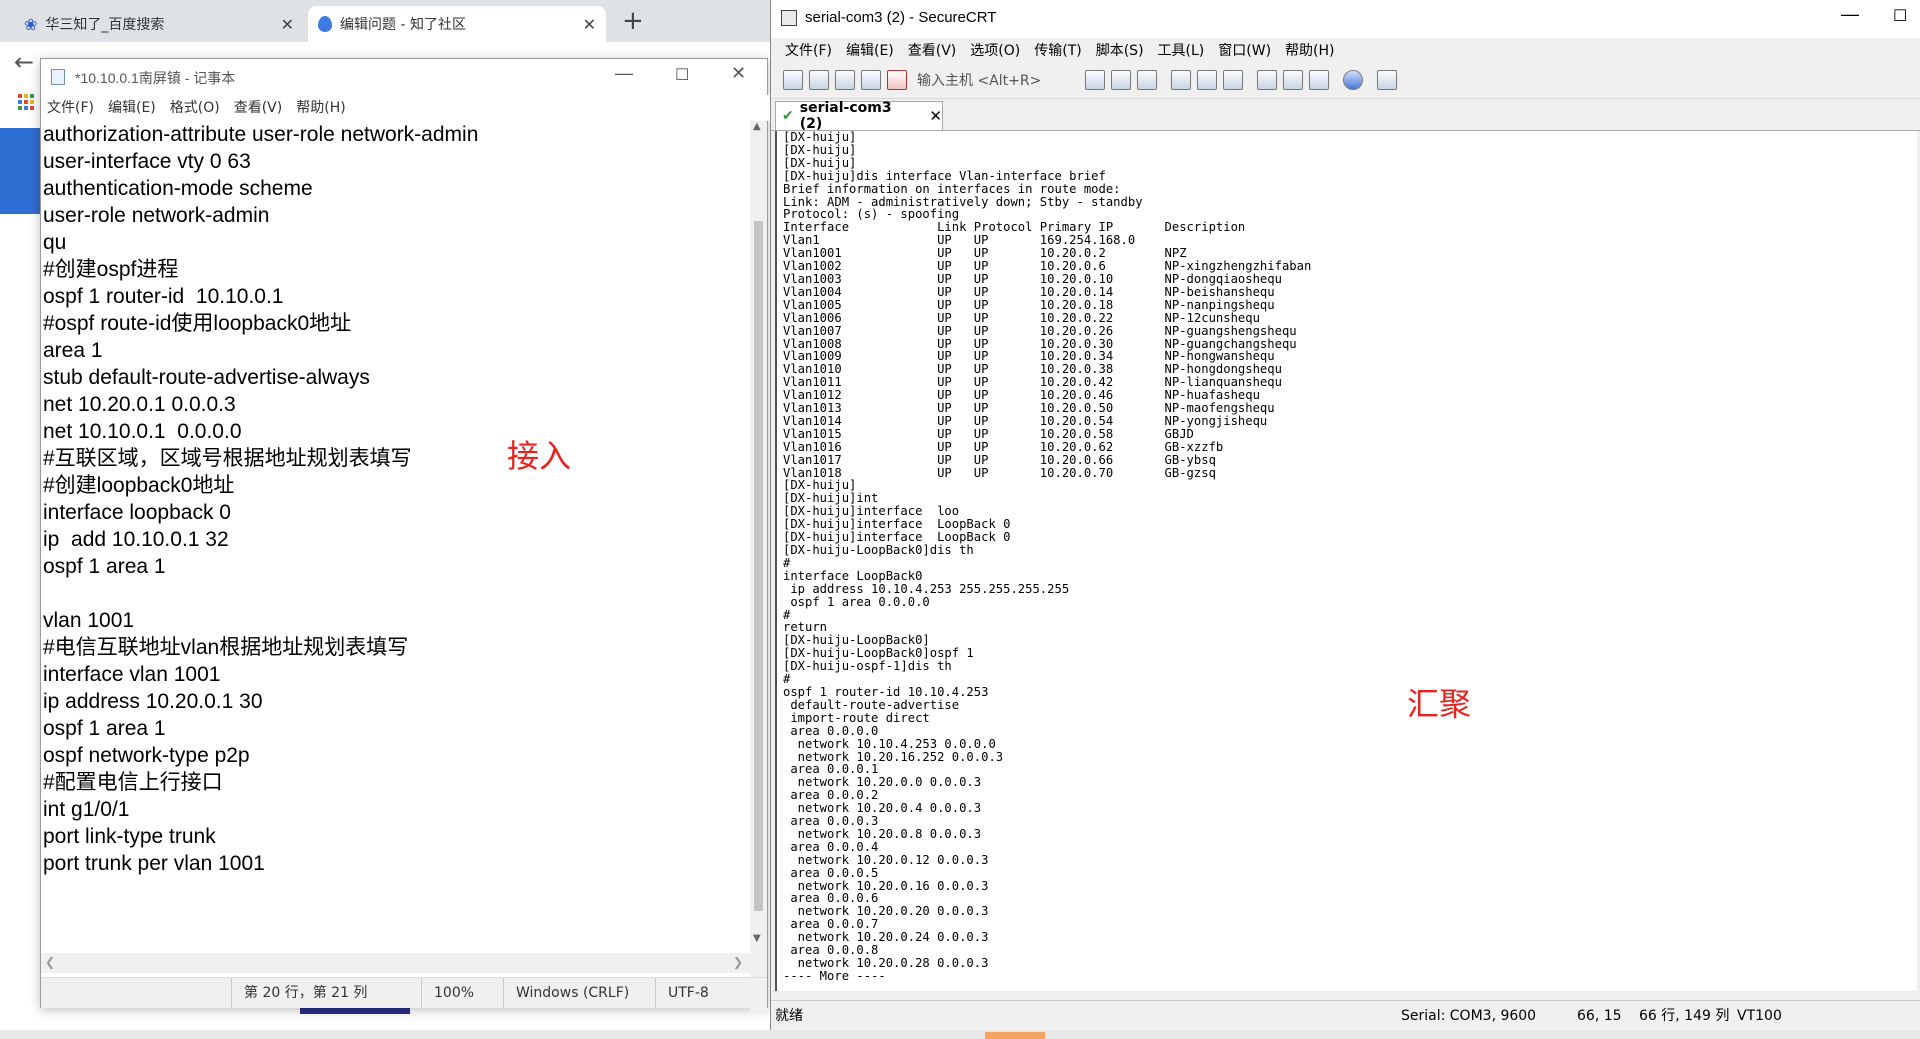 Image resolution: width=1920 pixels, height=1039 pixels. I want to click on menu-format: 格式(O), so click(195, 108).